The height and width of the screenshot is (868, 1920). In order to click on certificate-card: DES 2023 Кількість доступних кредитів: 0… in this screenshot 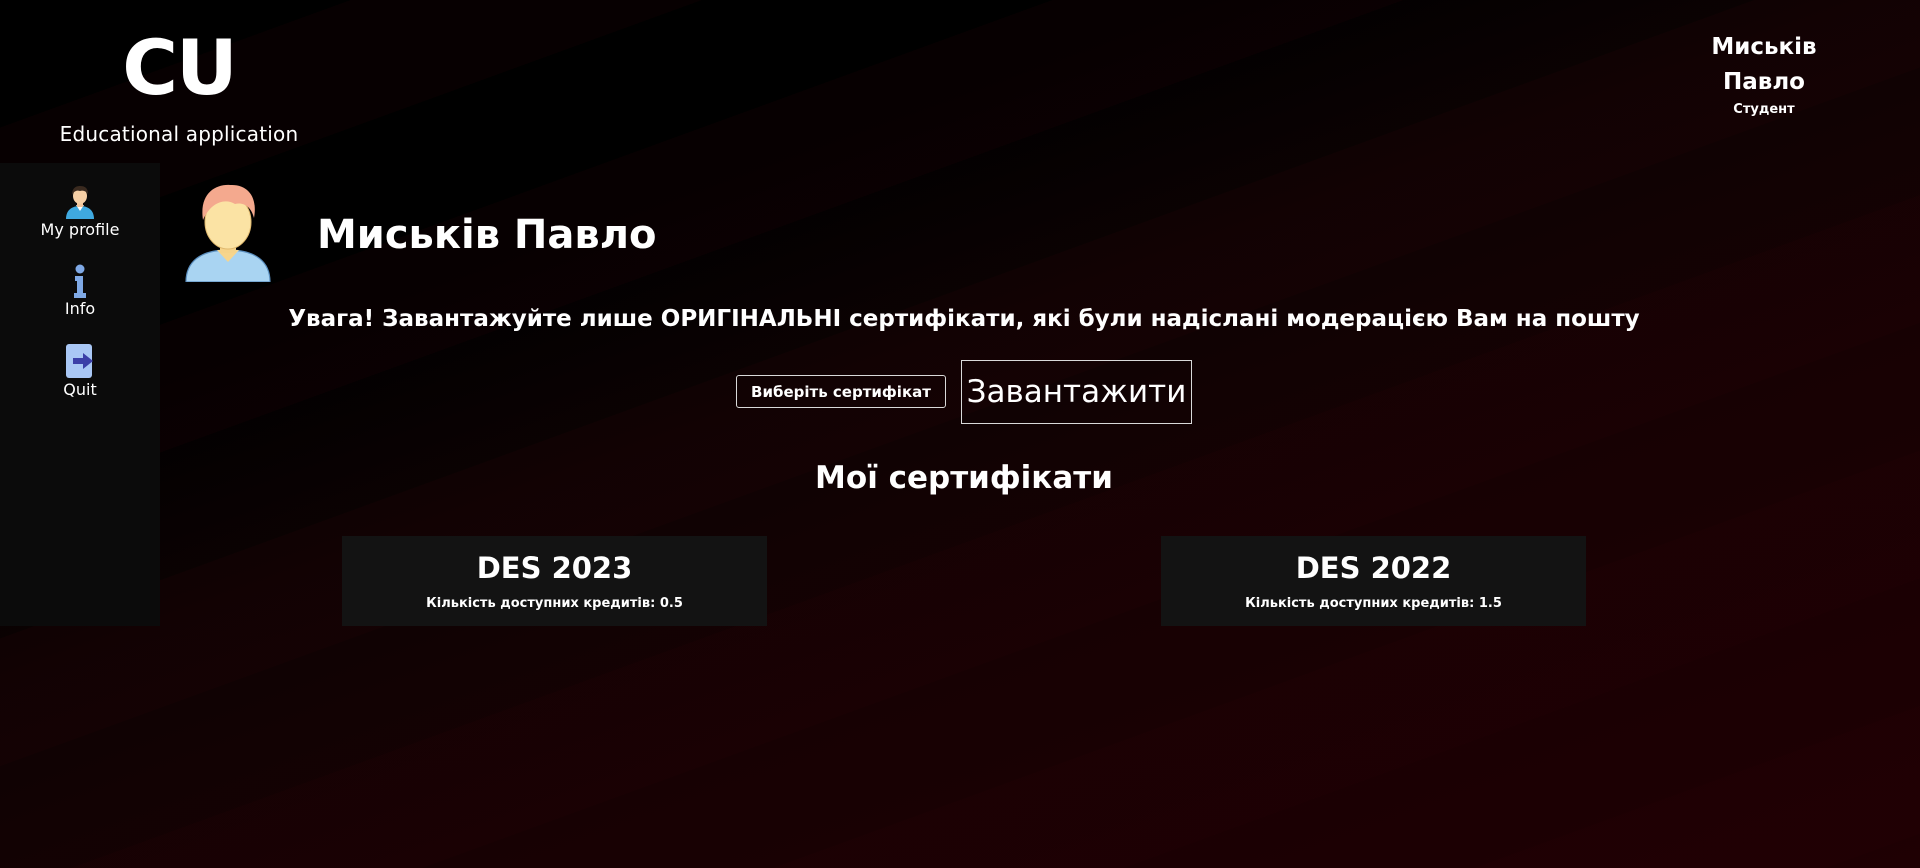, I will do `click(554, 581)`.